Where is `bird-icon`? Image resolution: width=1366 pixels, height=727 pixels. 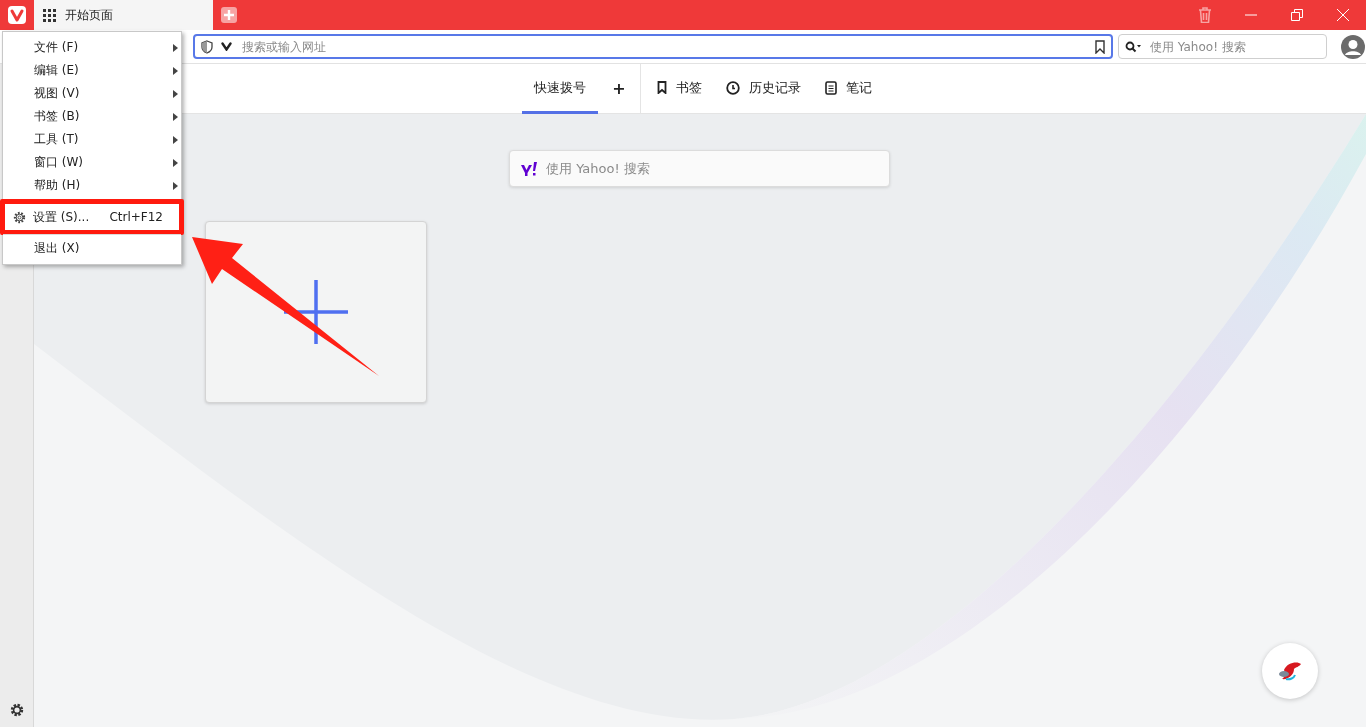
bird-icon is located at coordinates (1290, 671).